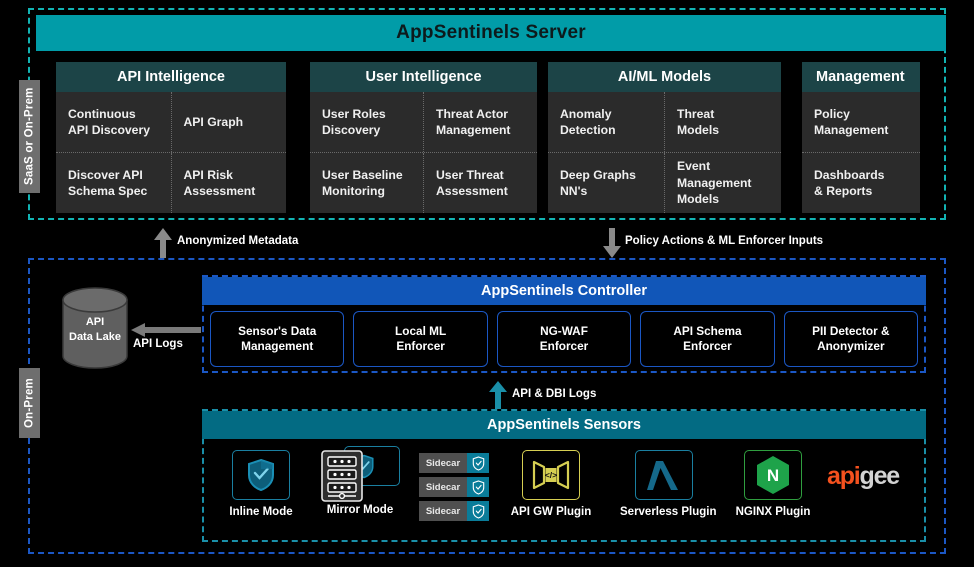 The width and height of the screenshot is (974, 567). What do you see at coordinates (880, 476) in the screenshot?
I see `apigee-logo-part2: gee` at bounding box center [880, 476].